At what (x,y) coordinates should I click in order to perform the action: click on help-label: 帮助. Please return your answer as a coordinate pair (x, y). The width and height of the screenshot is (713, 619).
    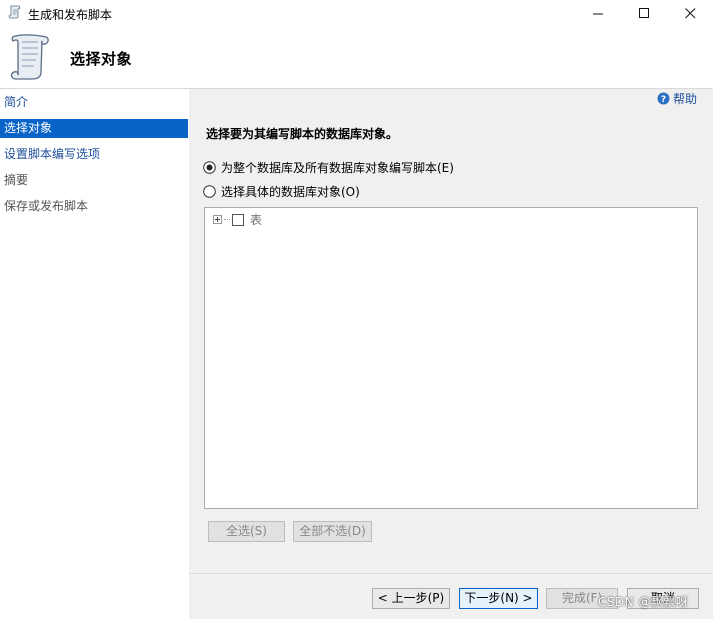
    Looking at the image, I should click on (684, 99).